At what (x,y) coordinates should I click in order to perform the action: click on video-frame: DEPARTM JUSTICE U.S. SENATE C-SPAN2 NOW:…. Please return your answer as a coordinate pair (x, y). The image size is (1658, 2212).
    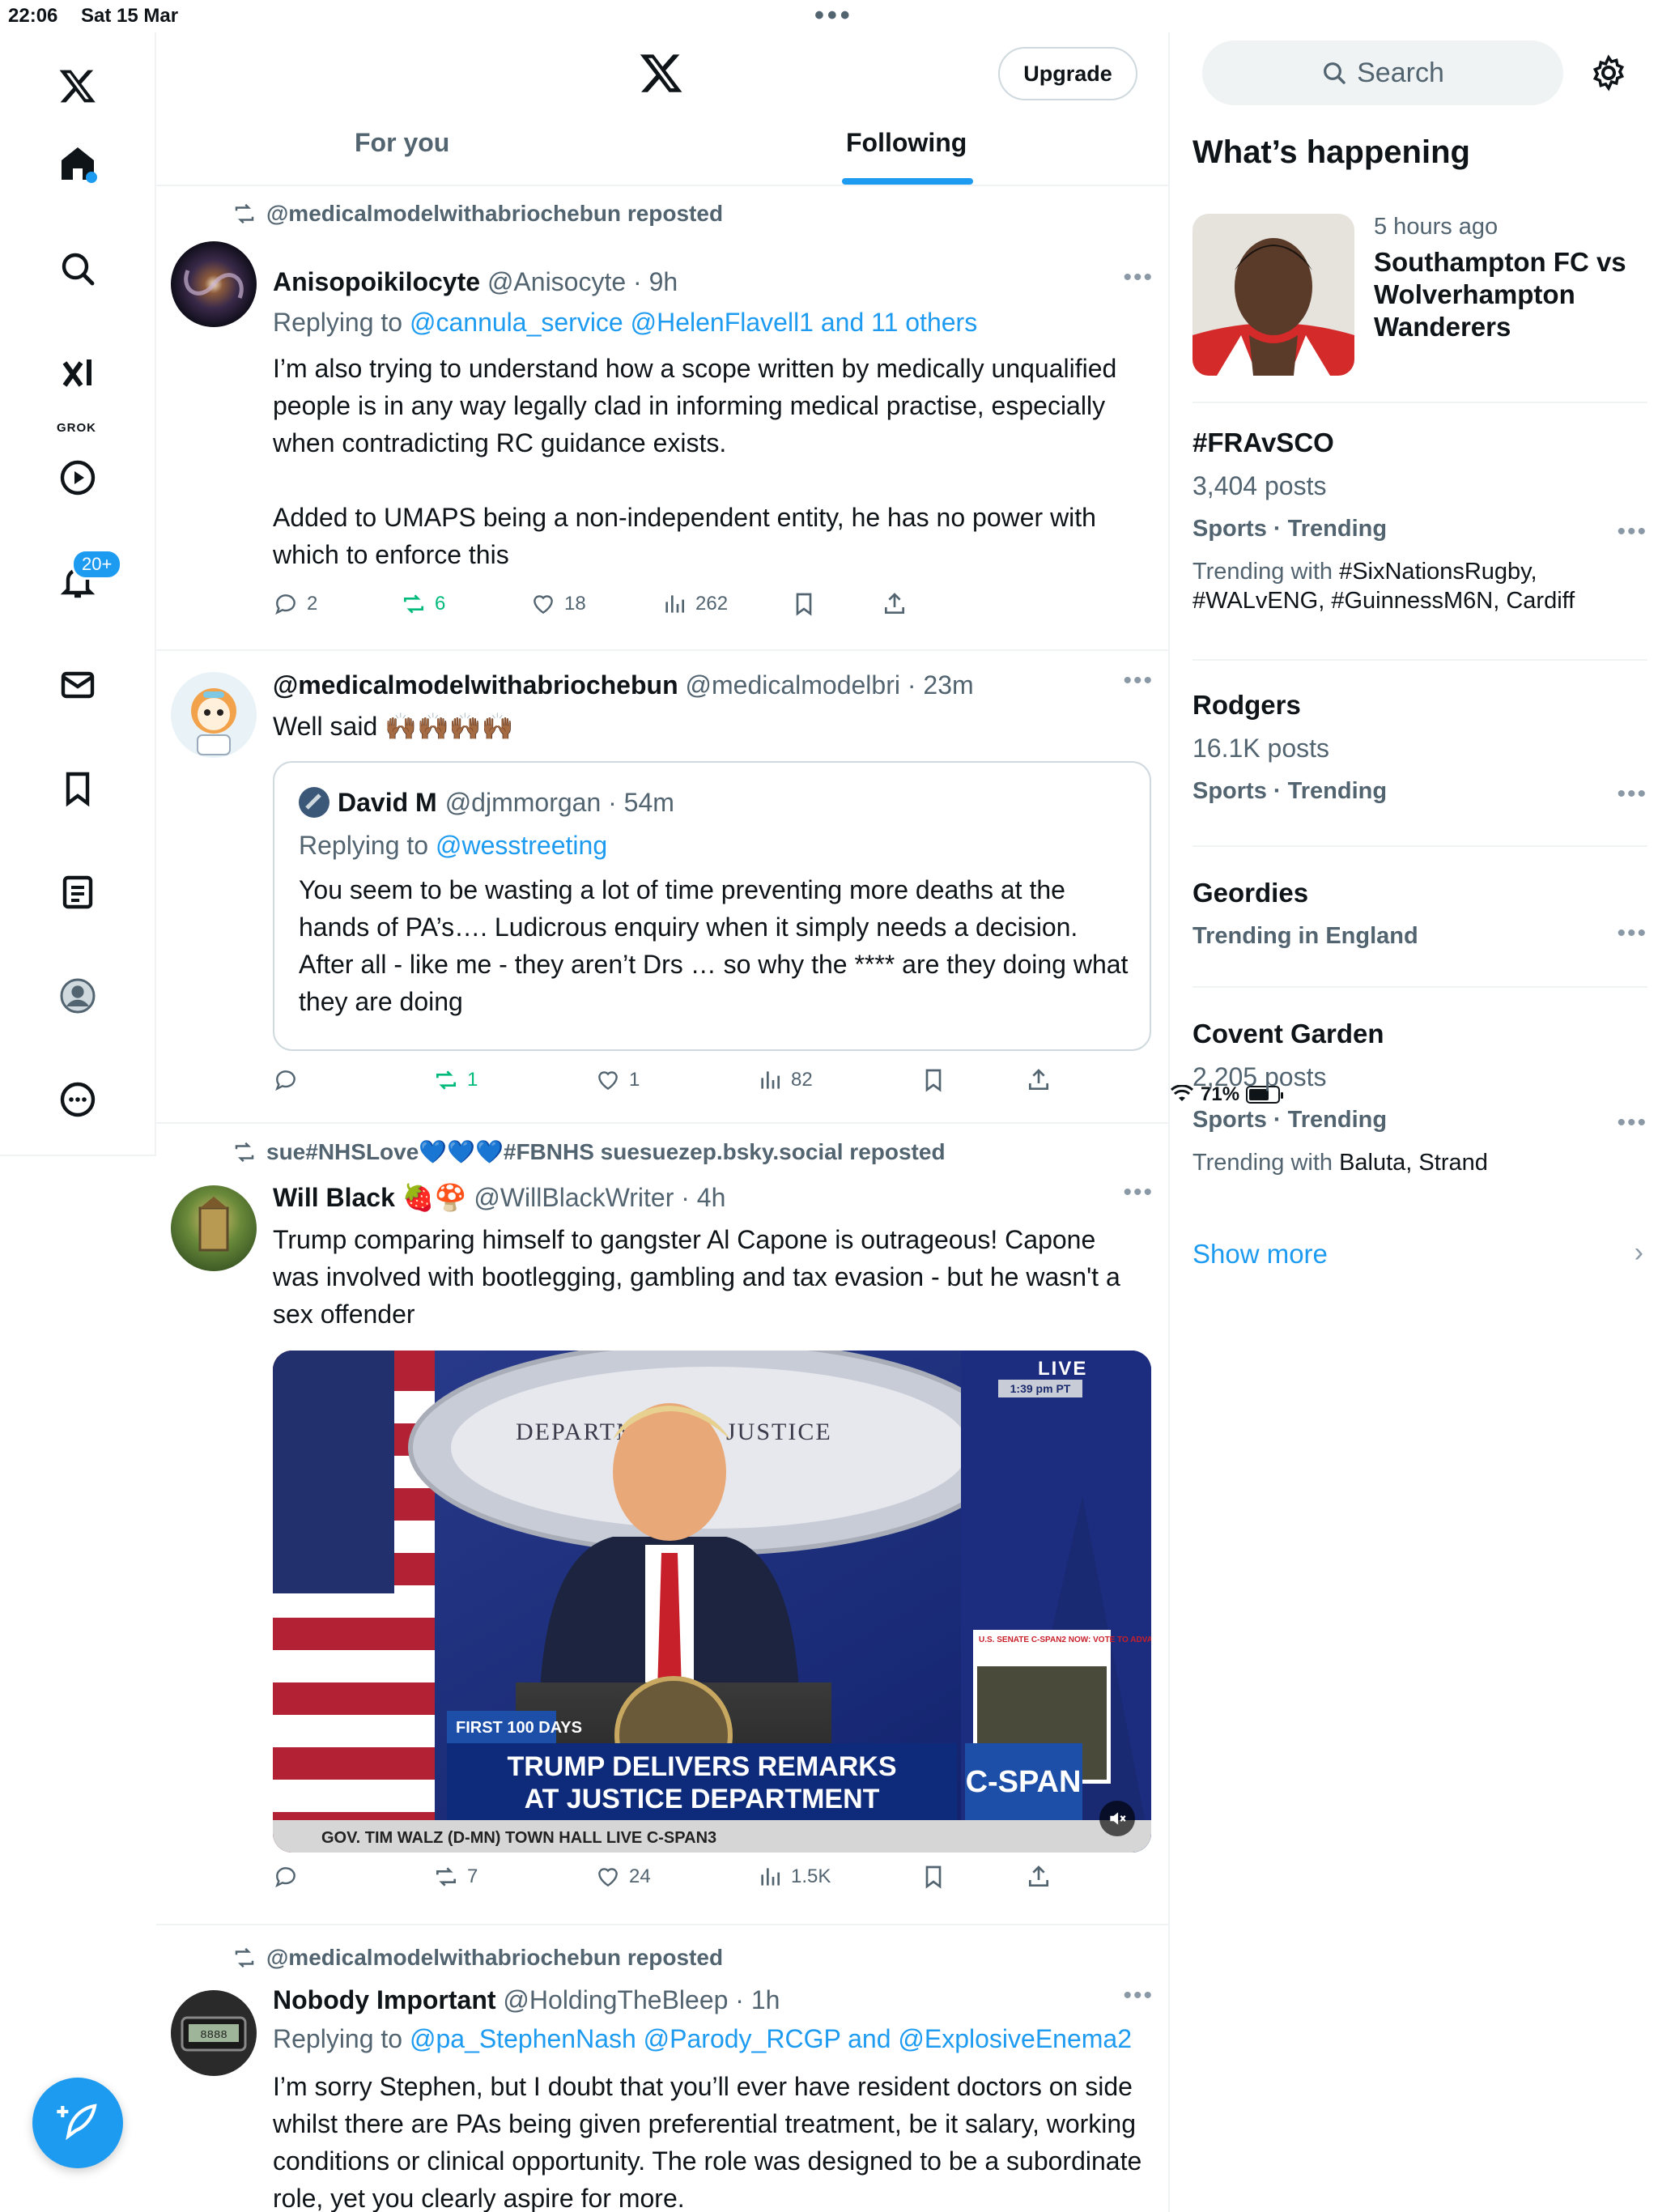
    Looking at the image, I should click on (712, 1602).